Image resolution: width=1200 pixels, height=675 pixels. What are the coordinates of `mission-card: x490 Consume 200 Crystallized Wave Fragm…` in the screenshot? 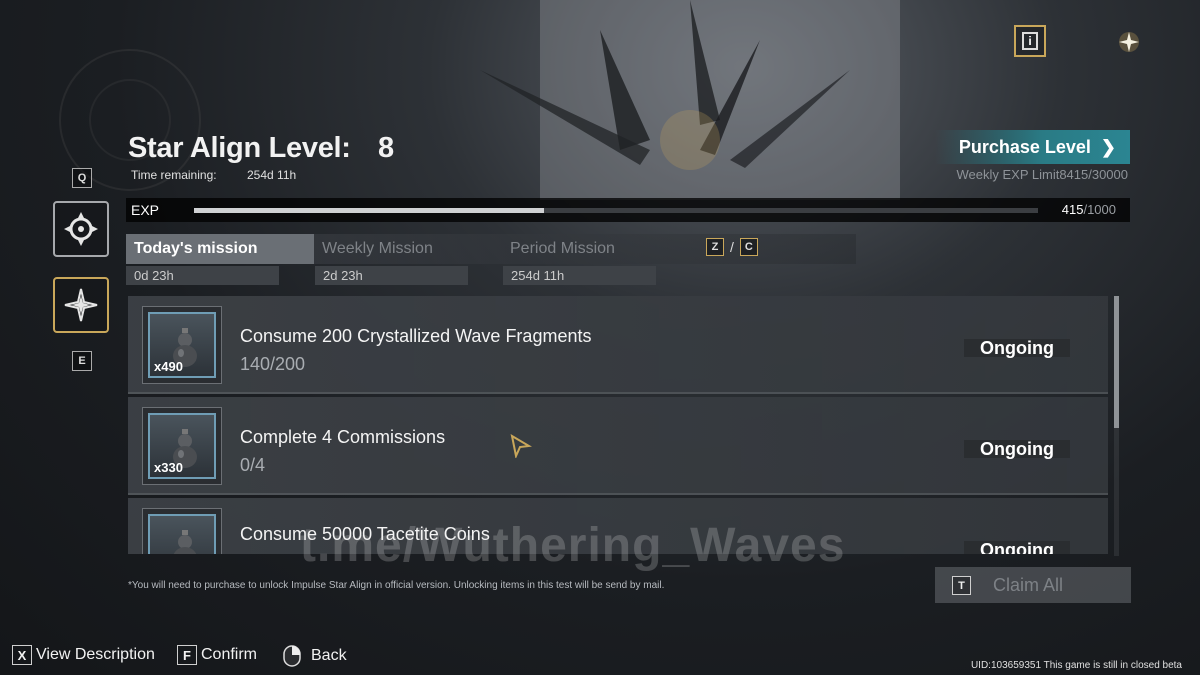 It's located at (618, 345).